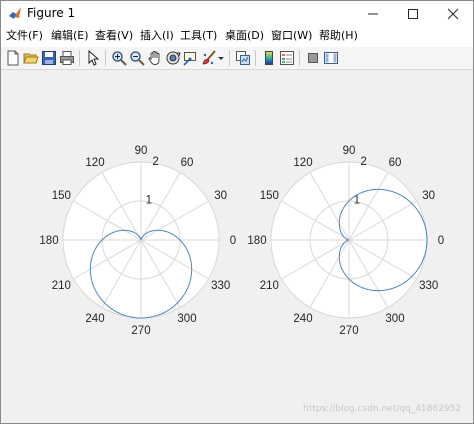 The image size is (474, 424). What do you see at coordinates (119, 58) in the screenshot?
I see `zoom-in-icon` at bounding box center [119, 58].